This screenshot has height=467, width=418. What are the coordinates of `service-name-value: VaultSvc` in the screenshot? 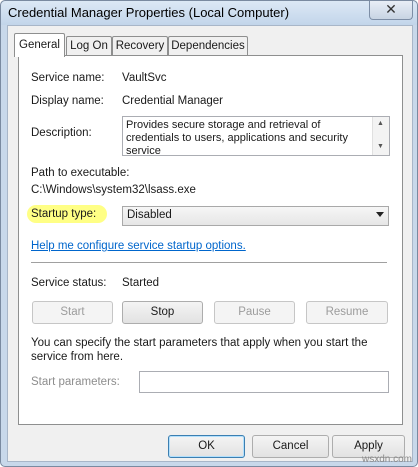 It's located at (144, 78).